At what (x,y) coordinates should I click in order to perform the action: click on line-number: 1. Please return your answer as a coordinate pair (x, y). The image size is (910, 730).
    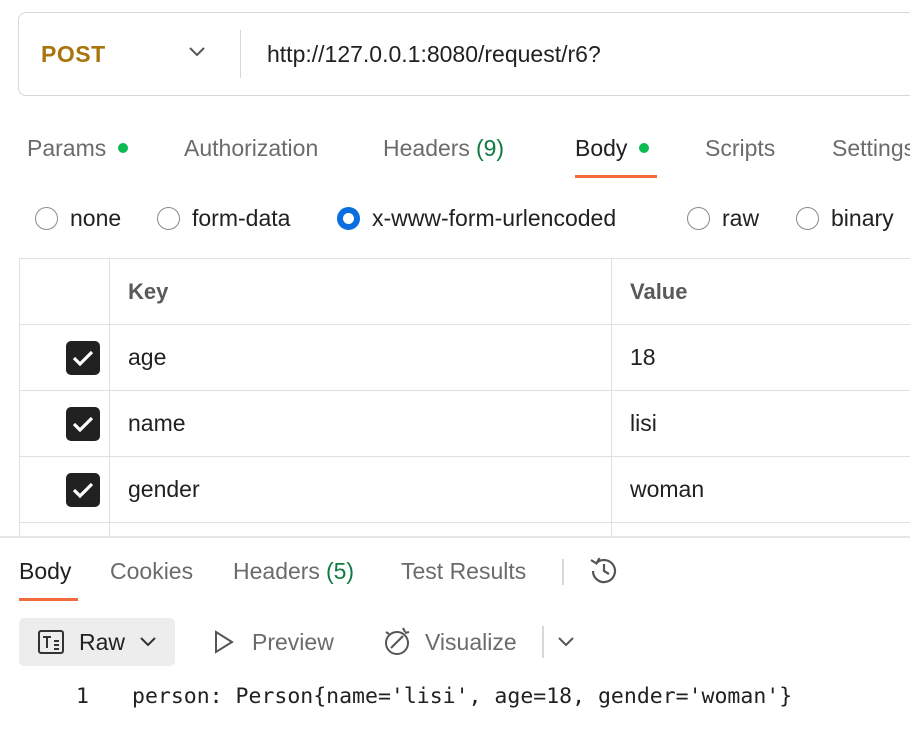
    Looking at the image, I should click on (82, 696).